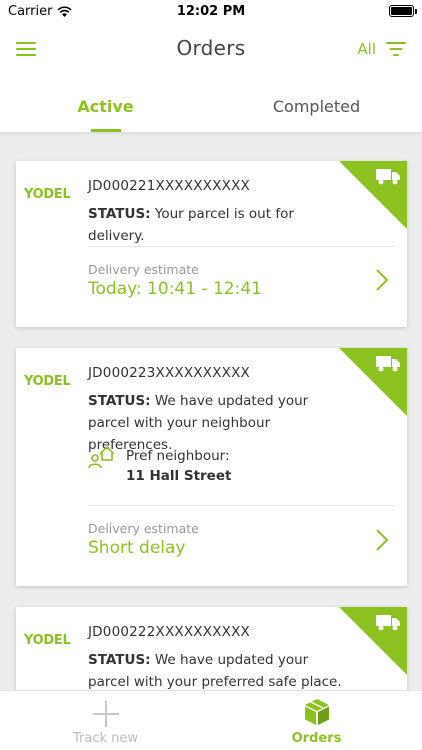  What do you see at coordinates (175, 289) in the screenshot?
I see `estimate-value: Today: 10:41 - 12:41` at bounding box center [175, 289].